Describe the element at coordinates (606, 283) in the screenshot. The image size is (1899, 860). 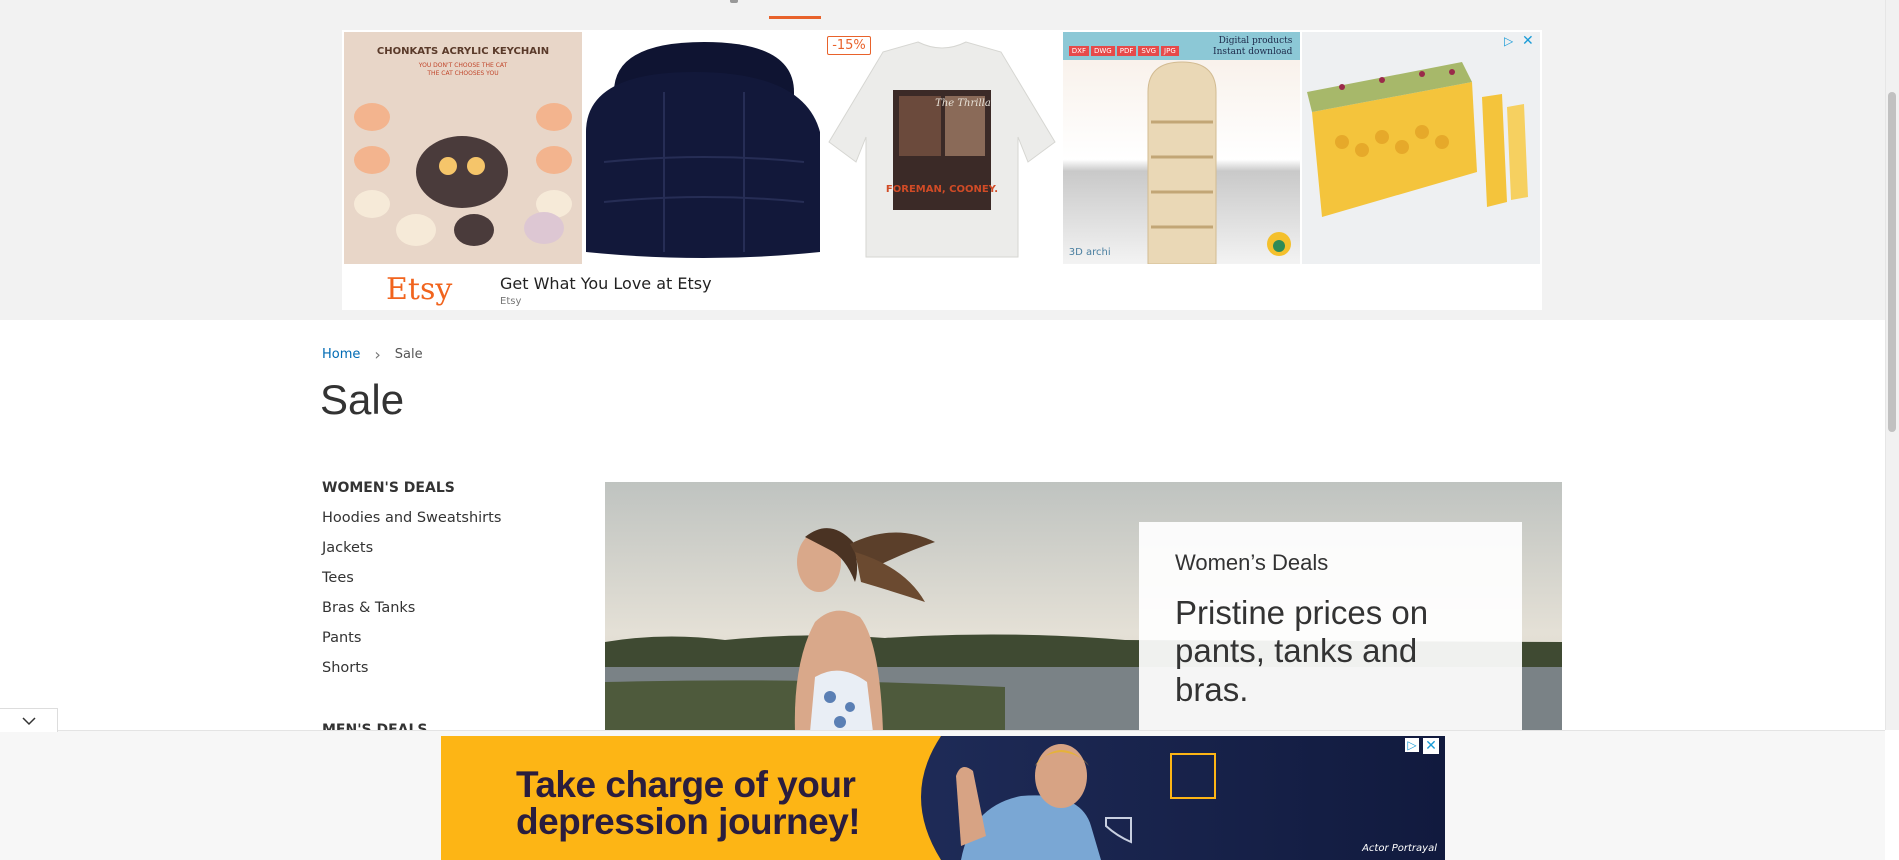
I see `ad-headline: Get What You Love at Etsy` at that location.